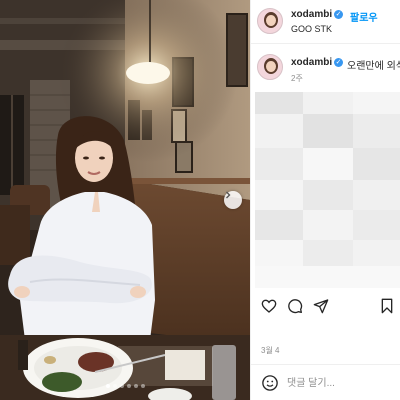 The width and height of the screenshot is (400, 400). I want to click on comment-icon, so click(295, 306).